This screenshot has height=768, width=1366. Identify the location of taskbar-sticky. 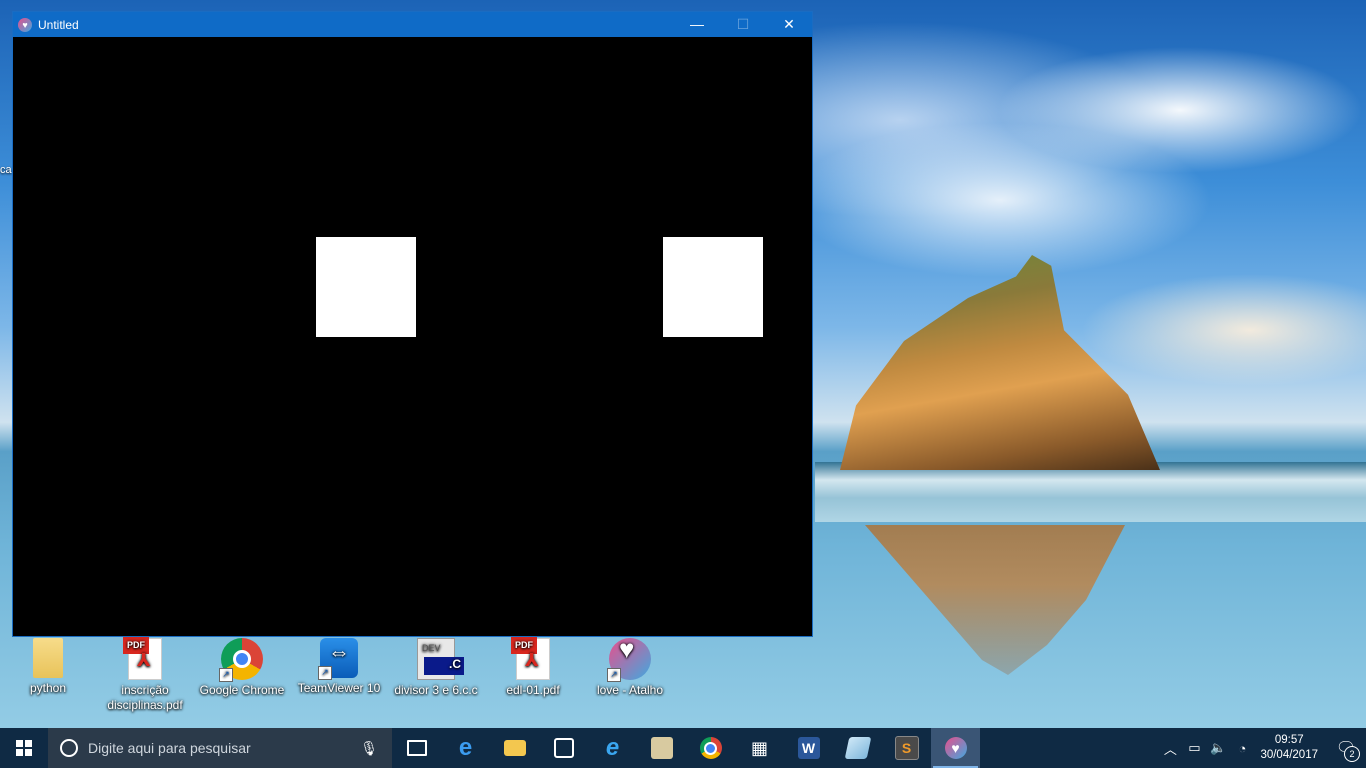
(857, 748).